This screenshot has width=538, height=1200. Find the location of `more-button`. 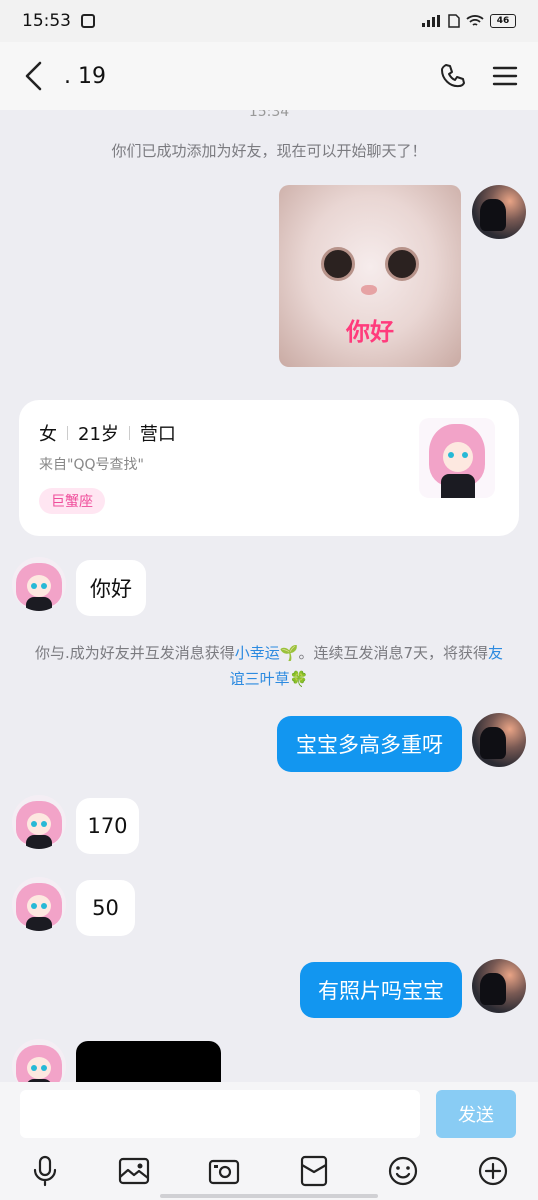

more-button is located at coordinates (493, 1171).